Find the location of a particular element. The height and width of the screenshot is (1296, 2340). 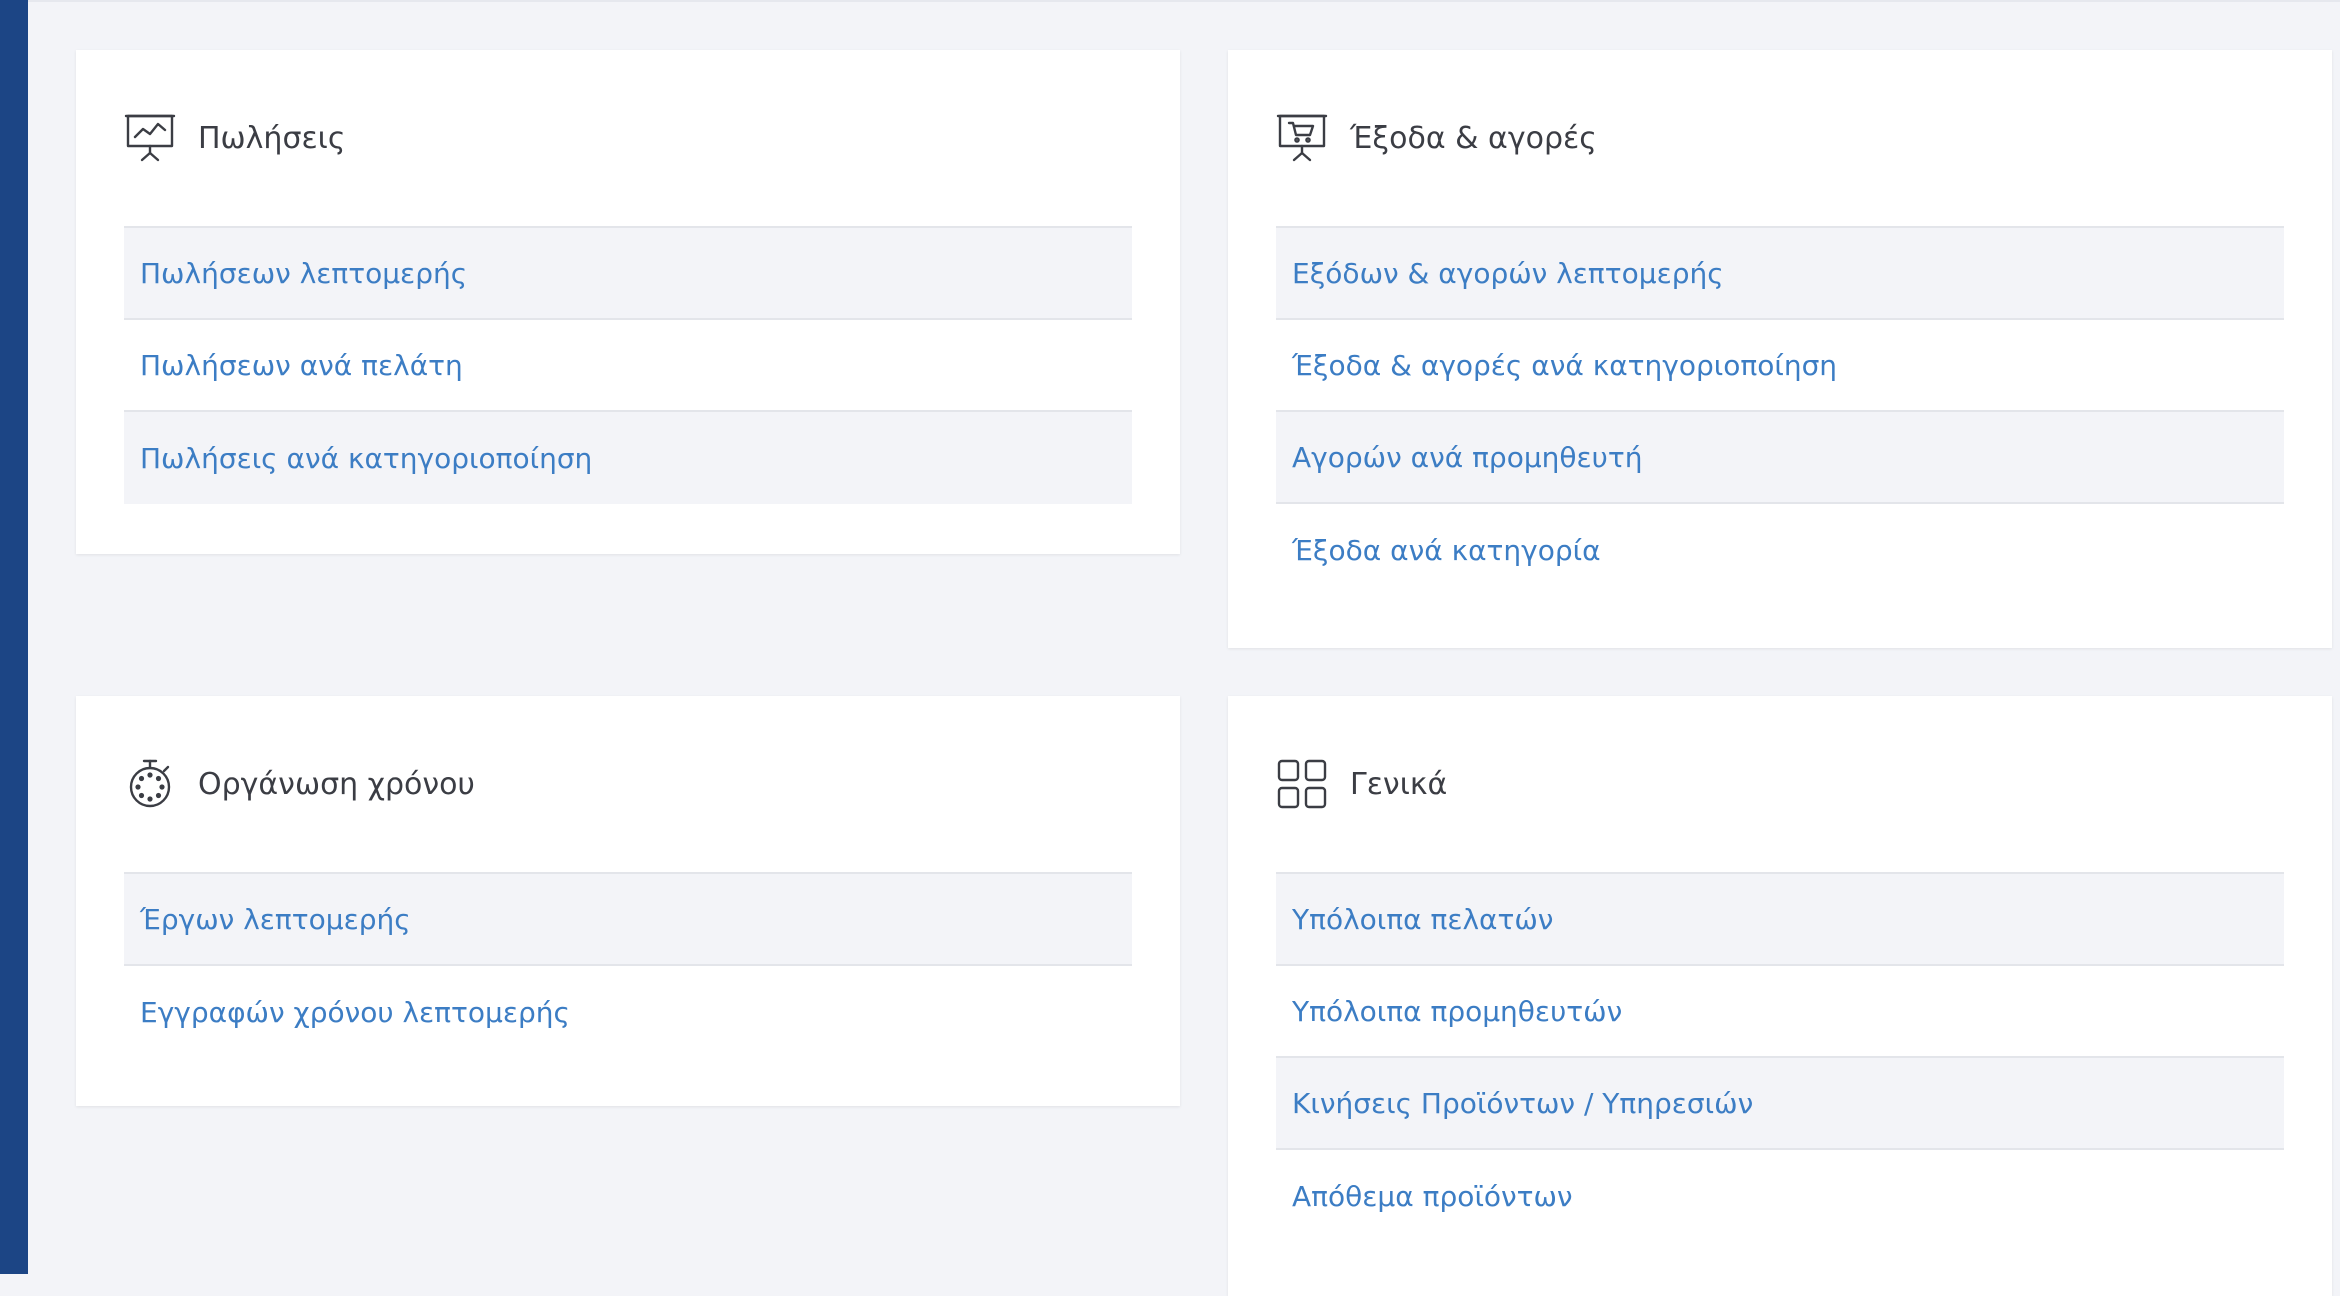

report-link-expenses-detailed: Εξόδων & αγορών λεπτομερής is located at coordinates (1780, 274).